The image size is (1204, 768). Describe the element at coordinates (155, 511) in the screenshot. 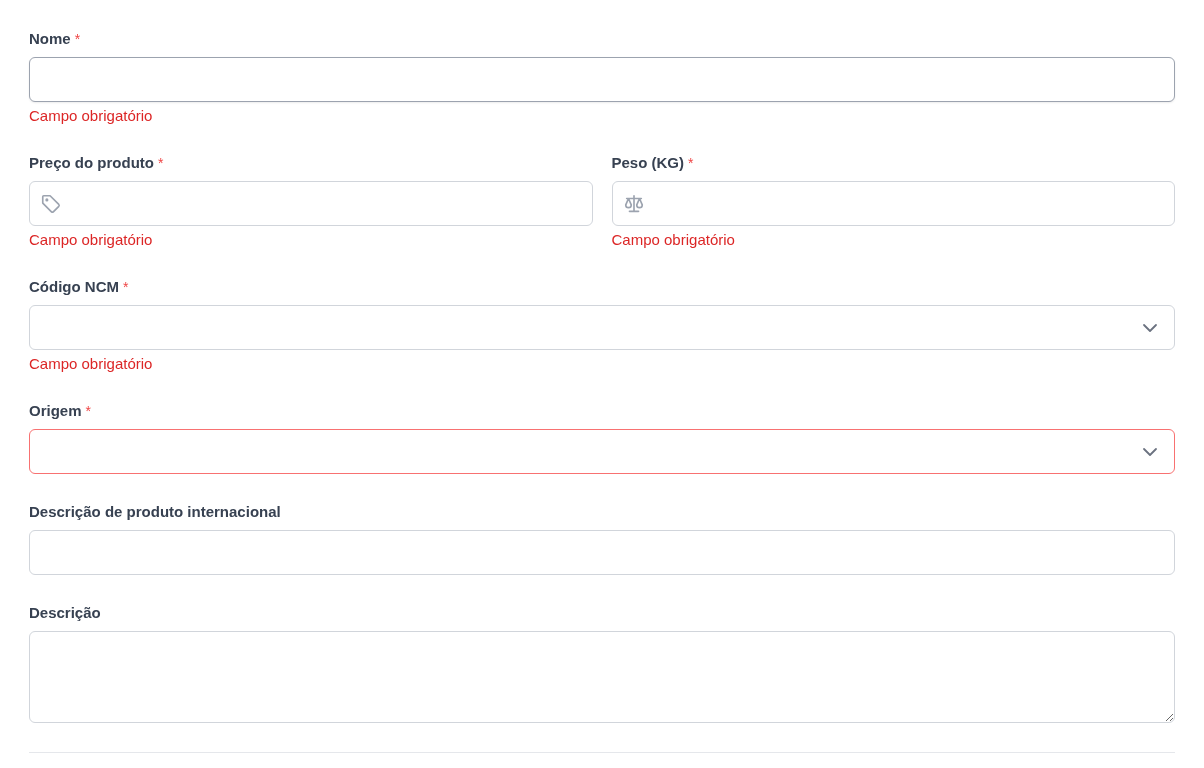

I see `field-label: Descrição de produto internacional` at that location.